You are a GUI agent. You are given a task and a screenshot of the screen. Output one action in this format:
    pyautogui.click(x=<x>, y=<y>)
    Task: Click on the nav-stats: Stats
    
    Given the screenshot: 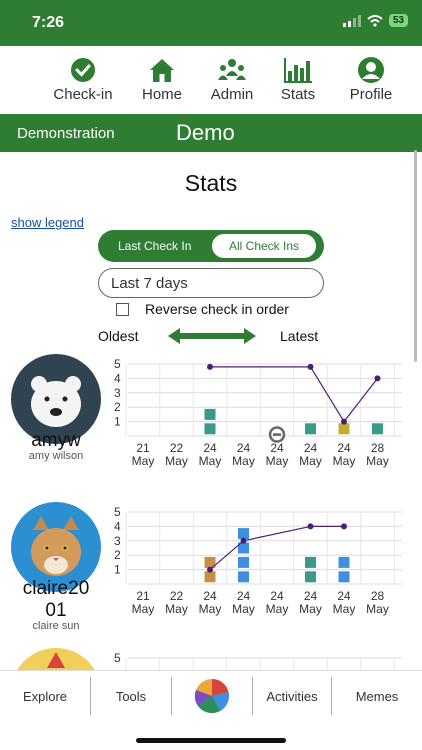 What is the action you would take?
    pyautogui.click(x=298, y=79)
    